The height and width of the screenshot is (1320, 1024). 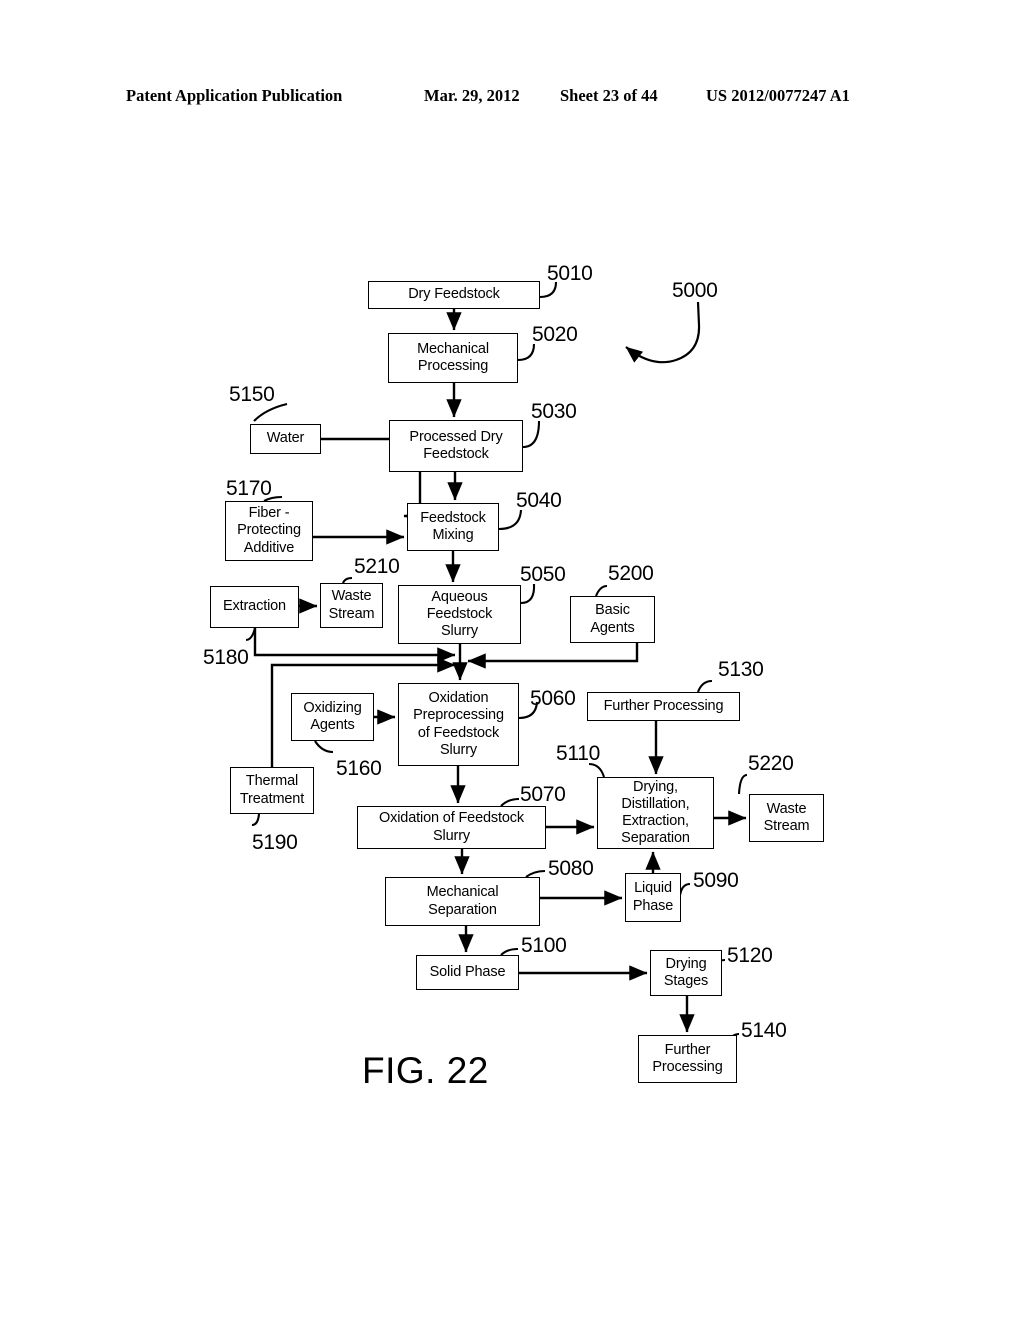 What do you see at coordinates (454, 295) in the screenshot?
I see `flow-box-dry-feedstock: Dry Feedstock` at bounding box center [454, 295].